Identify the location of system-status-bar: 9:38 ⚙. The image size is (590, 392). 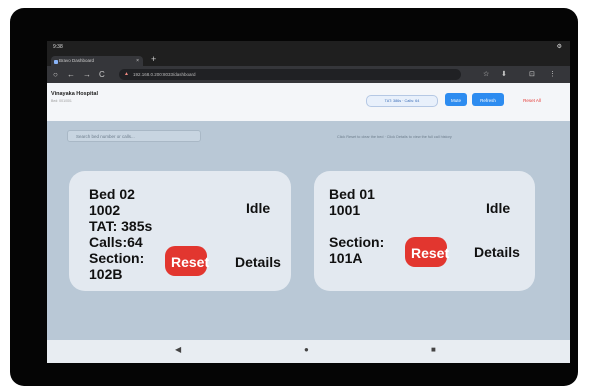
(308, 47).